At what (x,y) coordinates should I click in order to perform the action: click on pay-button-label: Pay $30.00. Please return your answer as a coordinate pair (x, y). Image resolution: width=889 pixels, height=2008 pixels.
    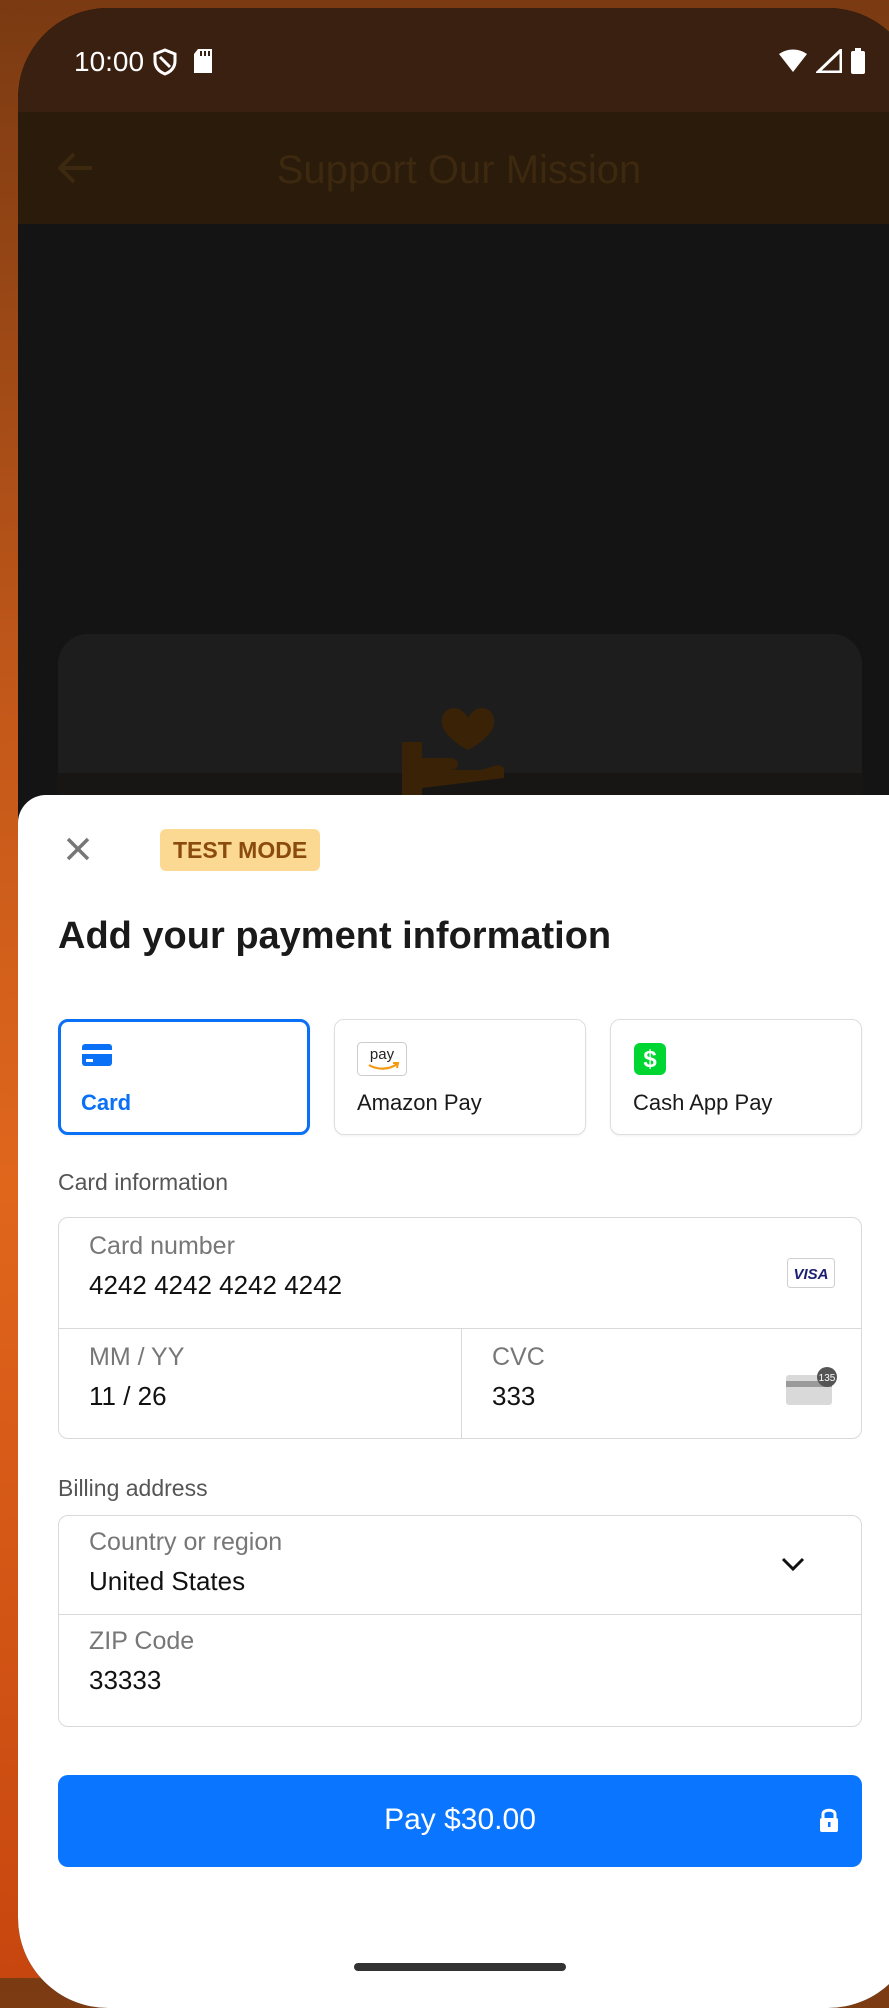
    Looking at the image, I should click on (460, 1819).